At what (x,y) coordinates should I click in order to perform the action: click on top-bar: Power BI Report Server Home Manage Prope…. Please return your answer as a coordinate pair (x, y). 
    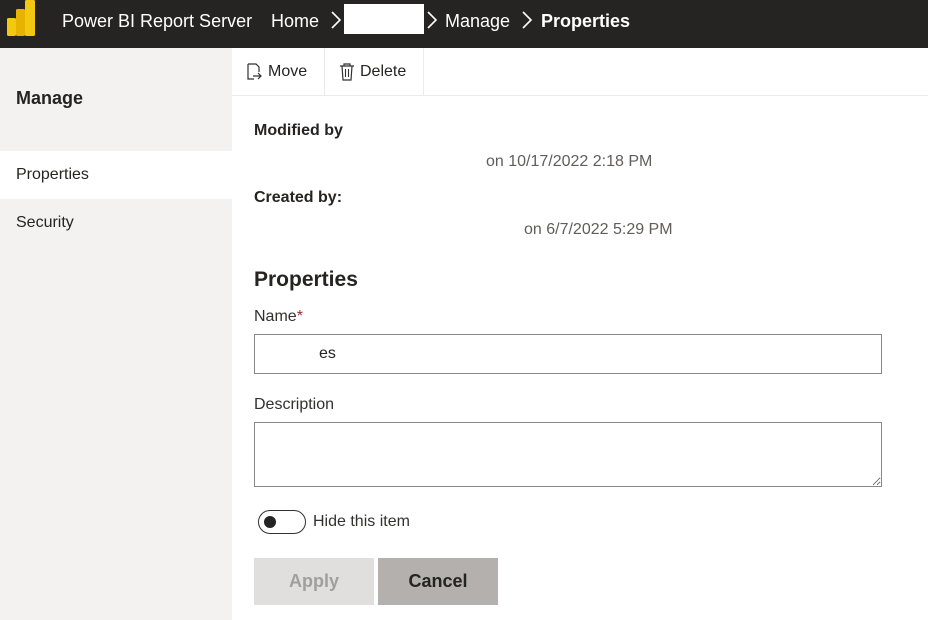
    Looking at the image, I should click on (464, 24).